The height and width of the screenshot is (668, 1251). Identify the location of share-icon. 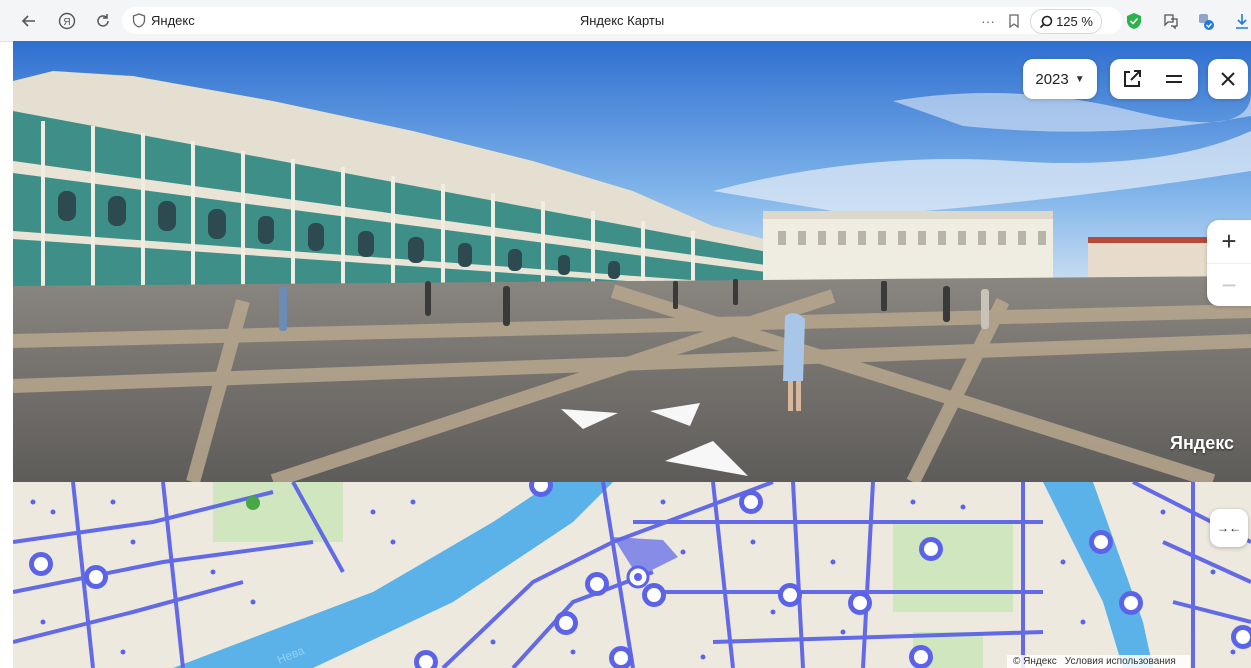
(1132, 78).